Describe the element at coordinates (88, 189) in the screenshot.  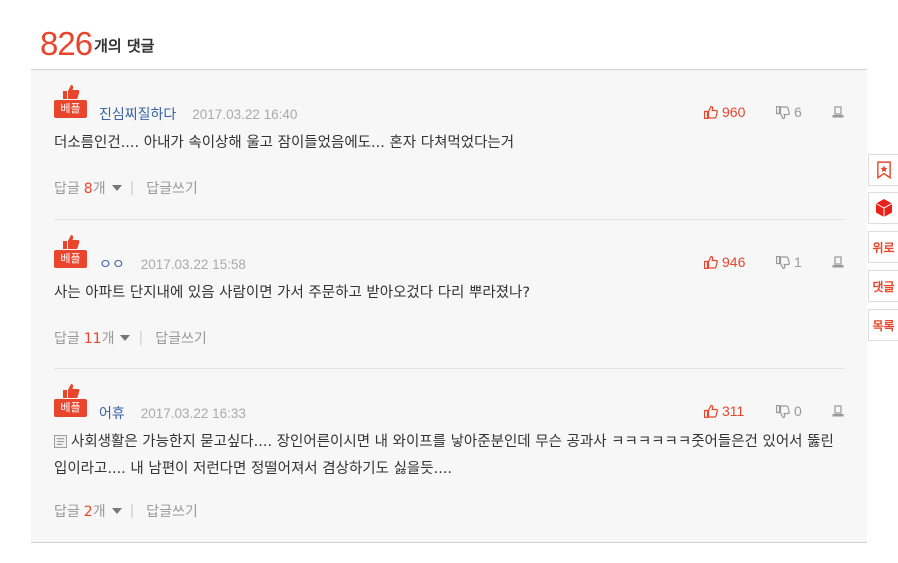
I see `reply-count: 8` at that location.